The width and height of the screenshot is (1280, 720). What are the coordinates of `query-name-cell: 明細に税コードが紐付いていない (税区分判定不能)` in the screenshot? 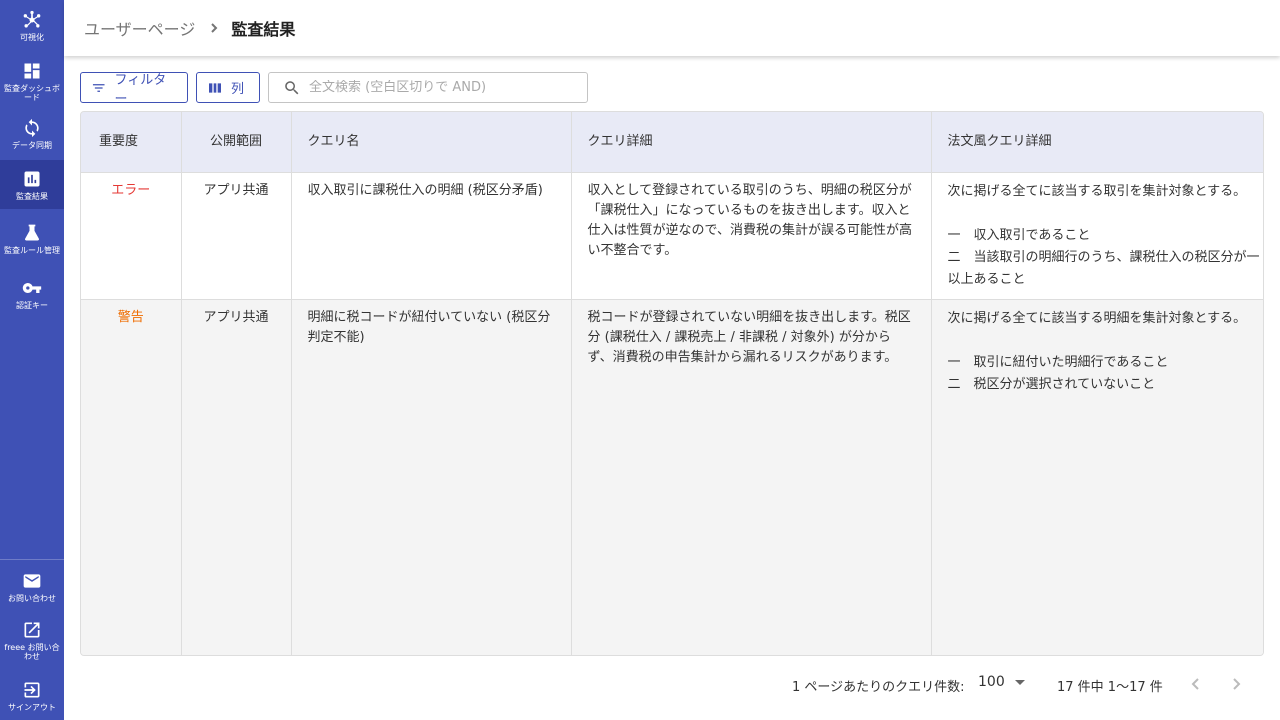 It's located at (431, 477).